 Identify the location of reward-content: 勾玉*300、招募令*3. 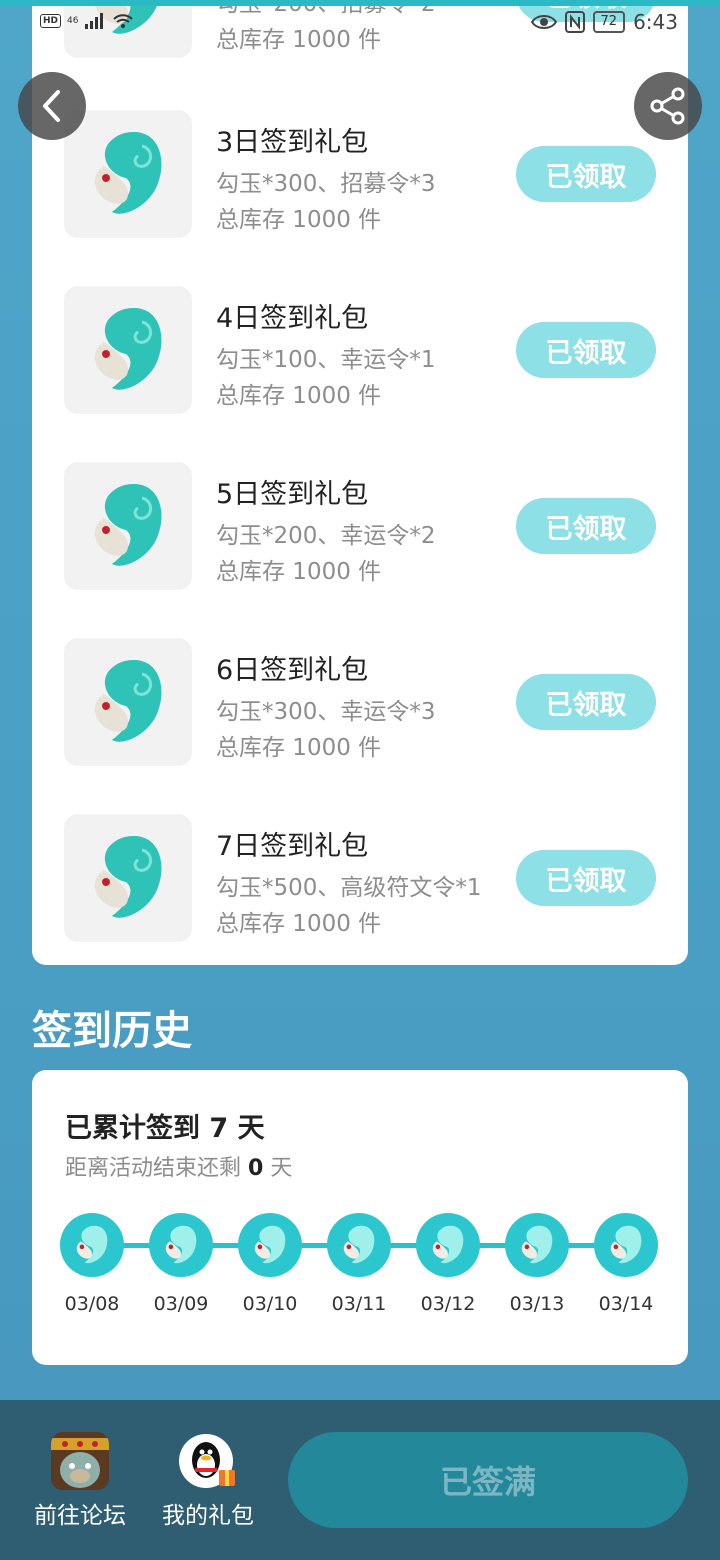
(326, 184).